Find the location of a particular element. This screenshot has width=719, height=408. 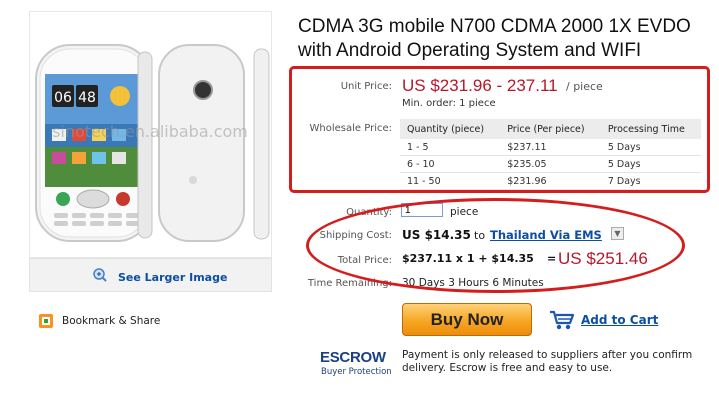

bookmark-share-icon is located at coordinates (46, 321).